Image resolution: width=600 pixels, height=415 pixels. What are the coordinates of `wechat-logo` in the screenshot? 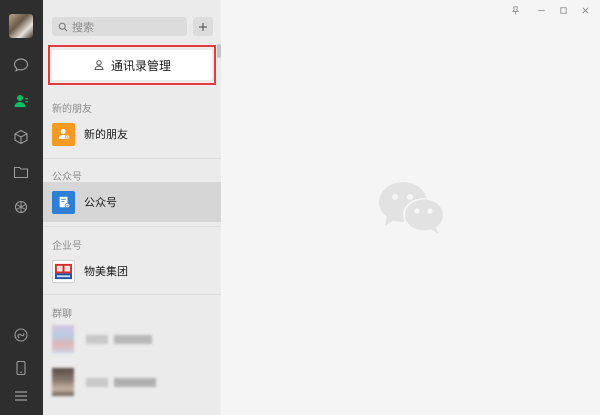 It's located at (412, 208).